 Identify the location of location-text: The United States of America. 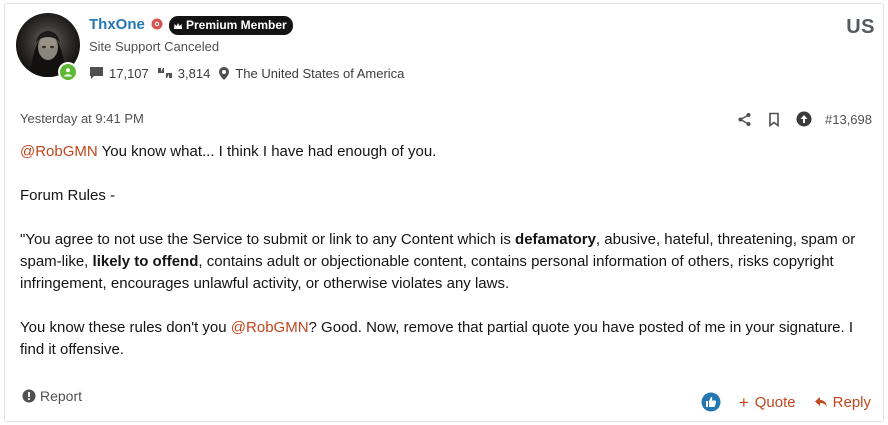
(320, 73).